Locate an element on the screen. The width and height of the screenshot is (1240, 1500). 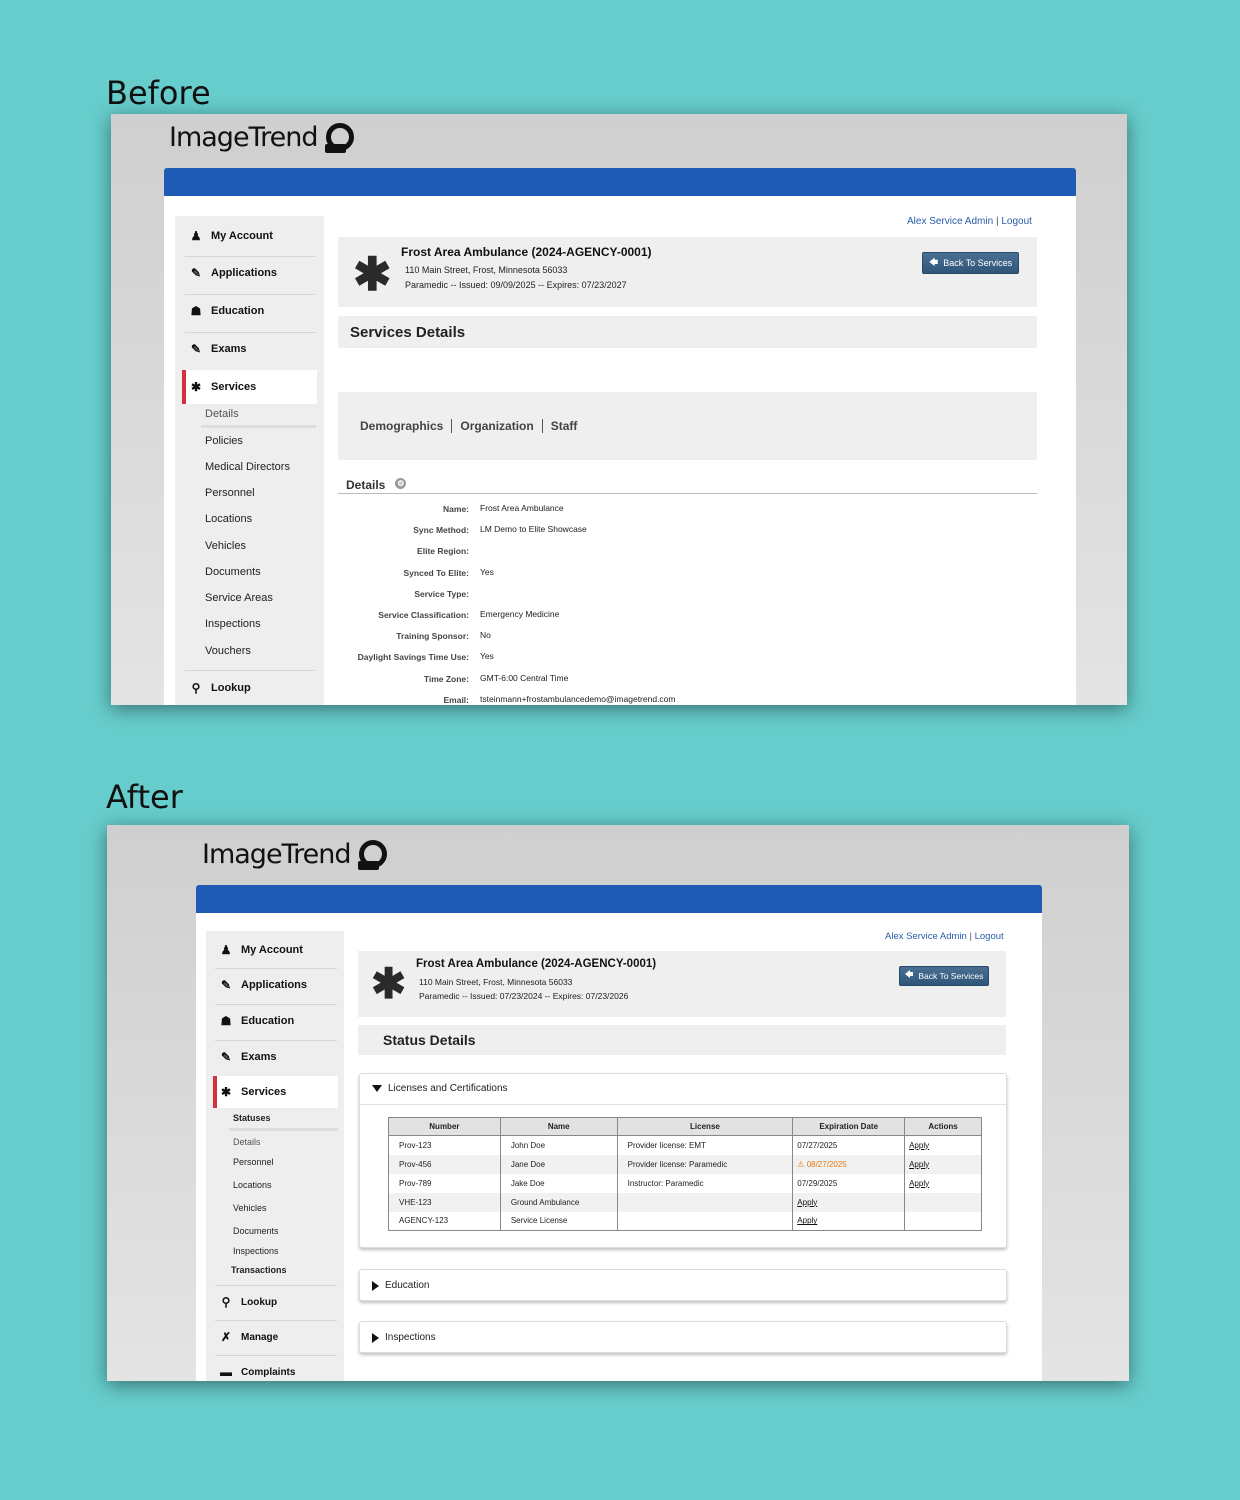
licenses-accordion-header: Licenses and Certifications is located at coordinates (440, 1088).